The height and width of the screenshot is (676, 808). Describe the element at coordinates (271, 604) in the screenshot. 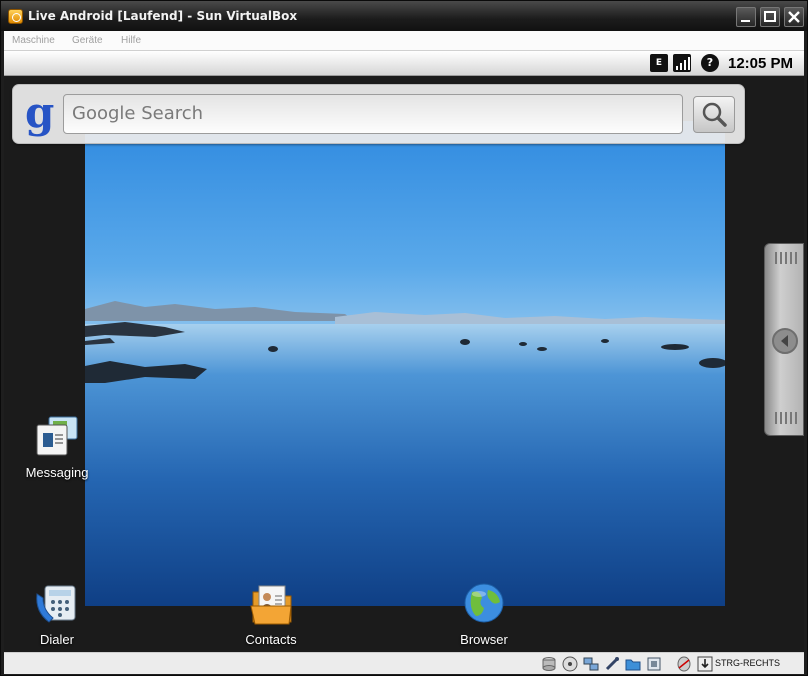

I see `contacts-icon` at that location.